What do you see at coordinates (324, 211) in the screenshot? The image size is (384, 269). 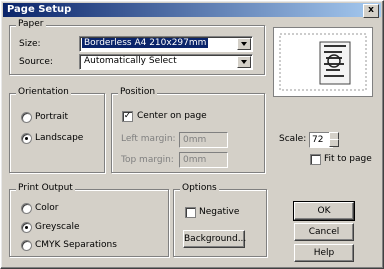 I see `ok-button: OK` at bounding box center [324, 211].